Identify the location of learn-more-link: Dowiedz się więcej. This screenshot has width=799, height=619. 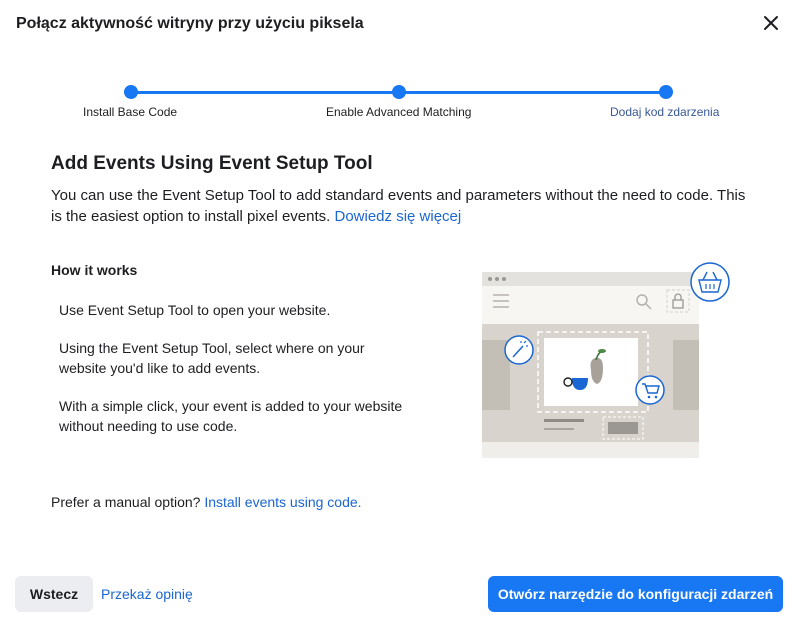
(398, 216).